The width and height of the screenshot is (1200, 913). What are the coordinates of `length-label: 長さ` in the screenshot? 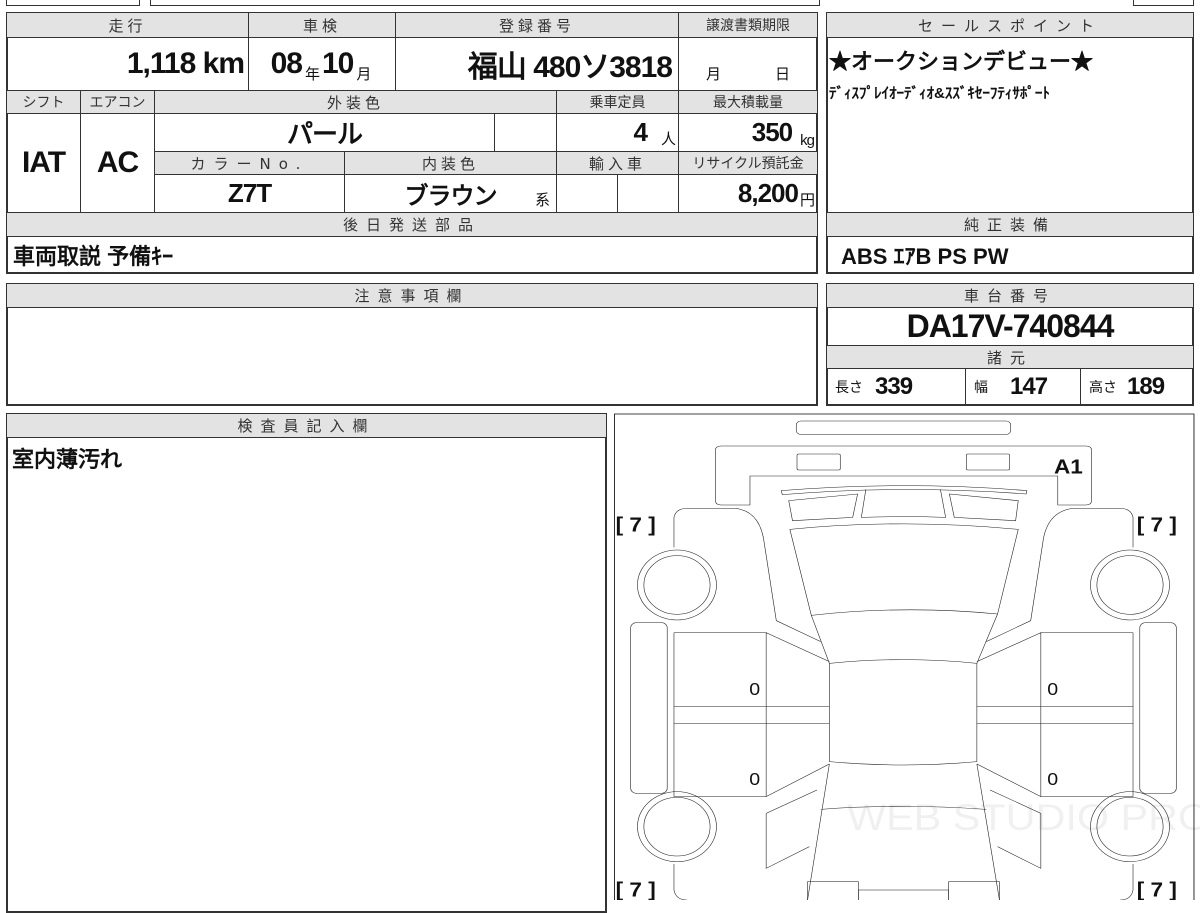 It's located at (849, 388).